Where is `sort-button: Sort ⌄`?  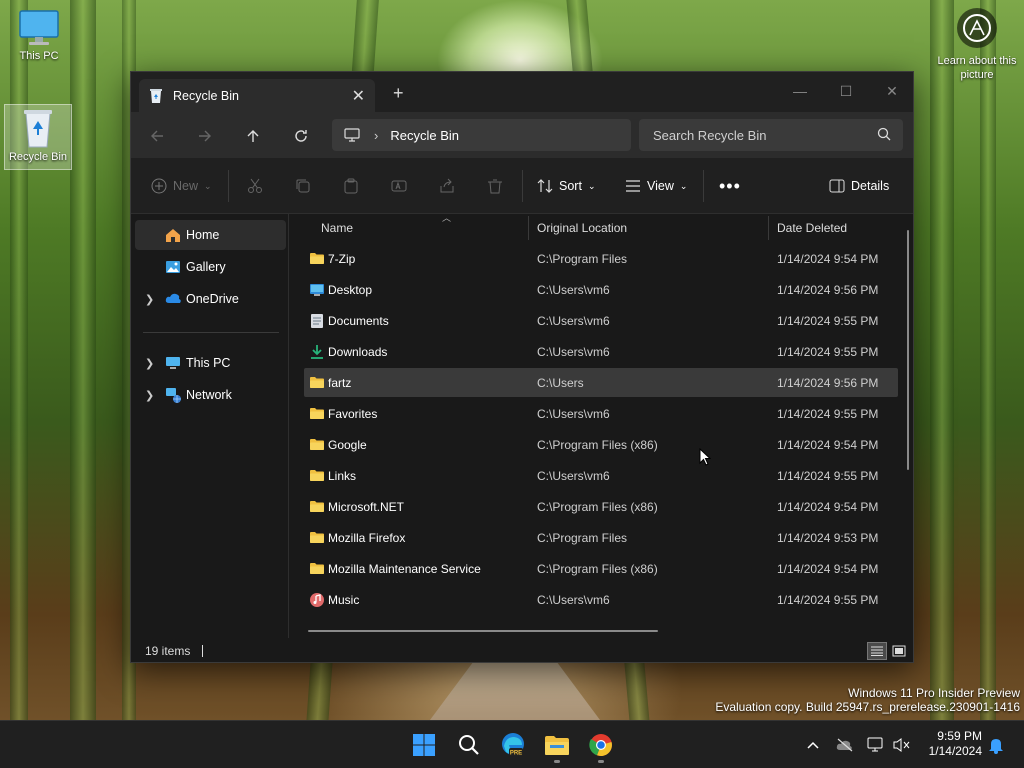
sort-button: Sort ⌄ is located at coordinates (566, 186).